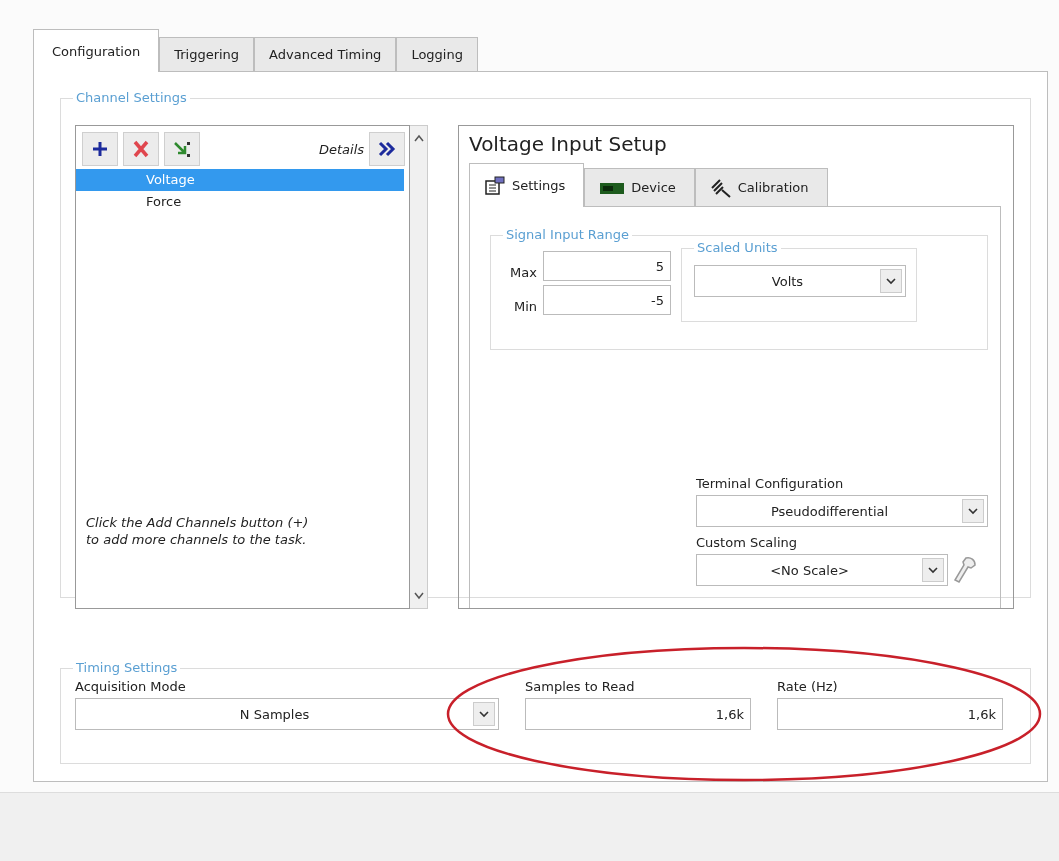  What do you see at coordinates (720, 187) in the screenshot?
I see `probe-icon` at bounding box center [720, 187].